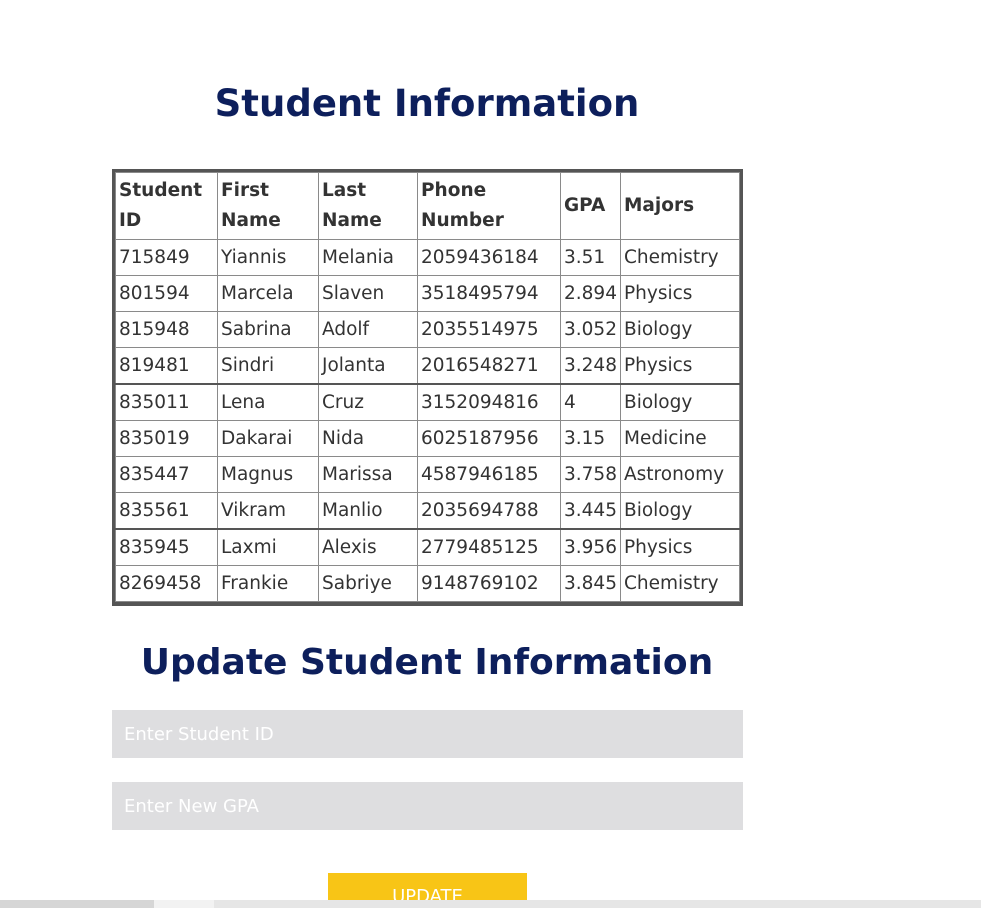  I want to click on cell-phone-number: 3518495794, so click(489, 293).